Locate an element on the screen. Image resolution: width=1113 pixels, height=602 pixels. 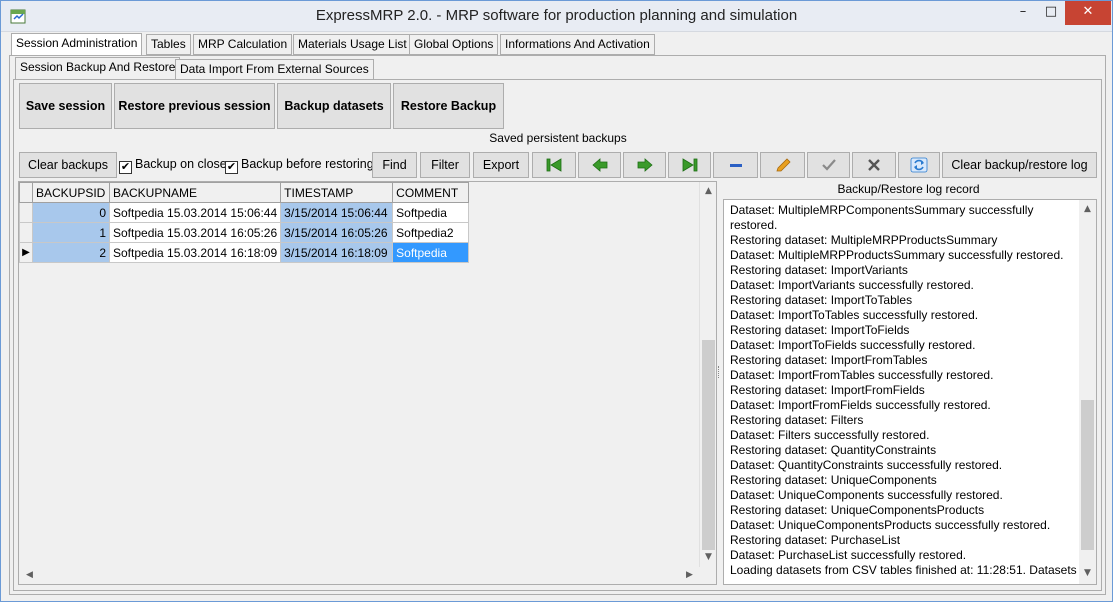
tab-tables: Tables is located at coordinates (168, 44).